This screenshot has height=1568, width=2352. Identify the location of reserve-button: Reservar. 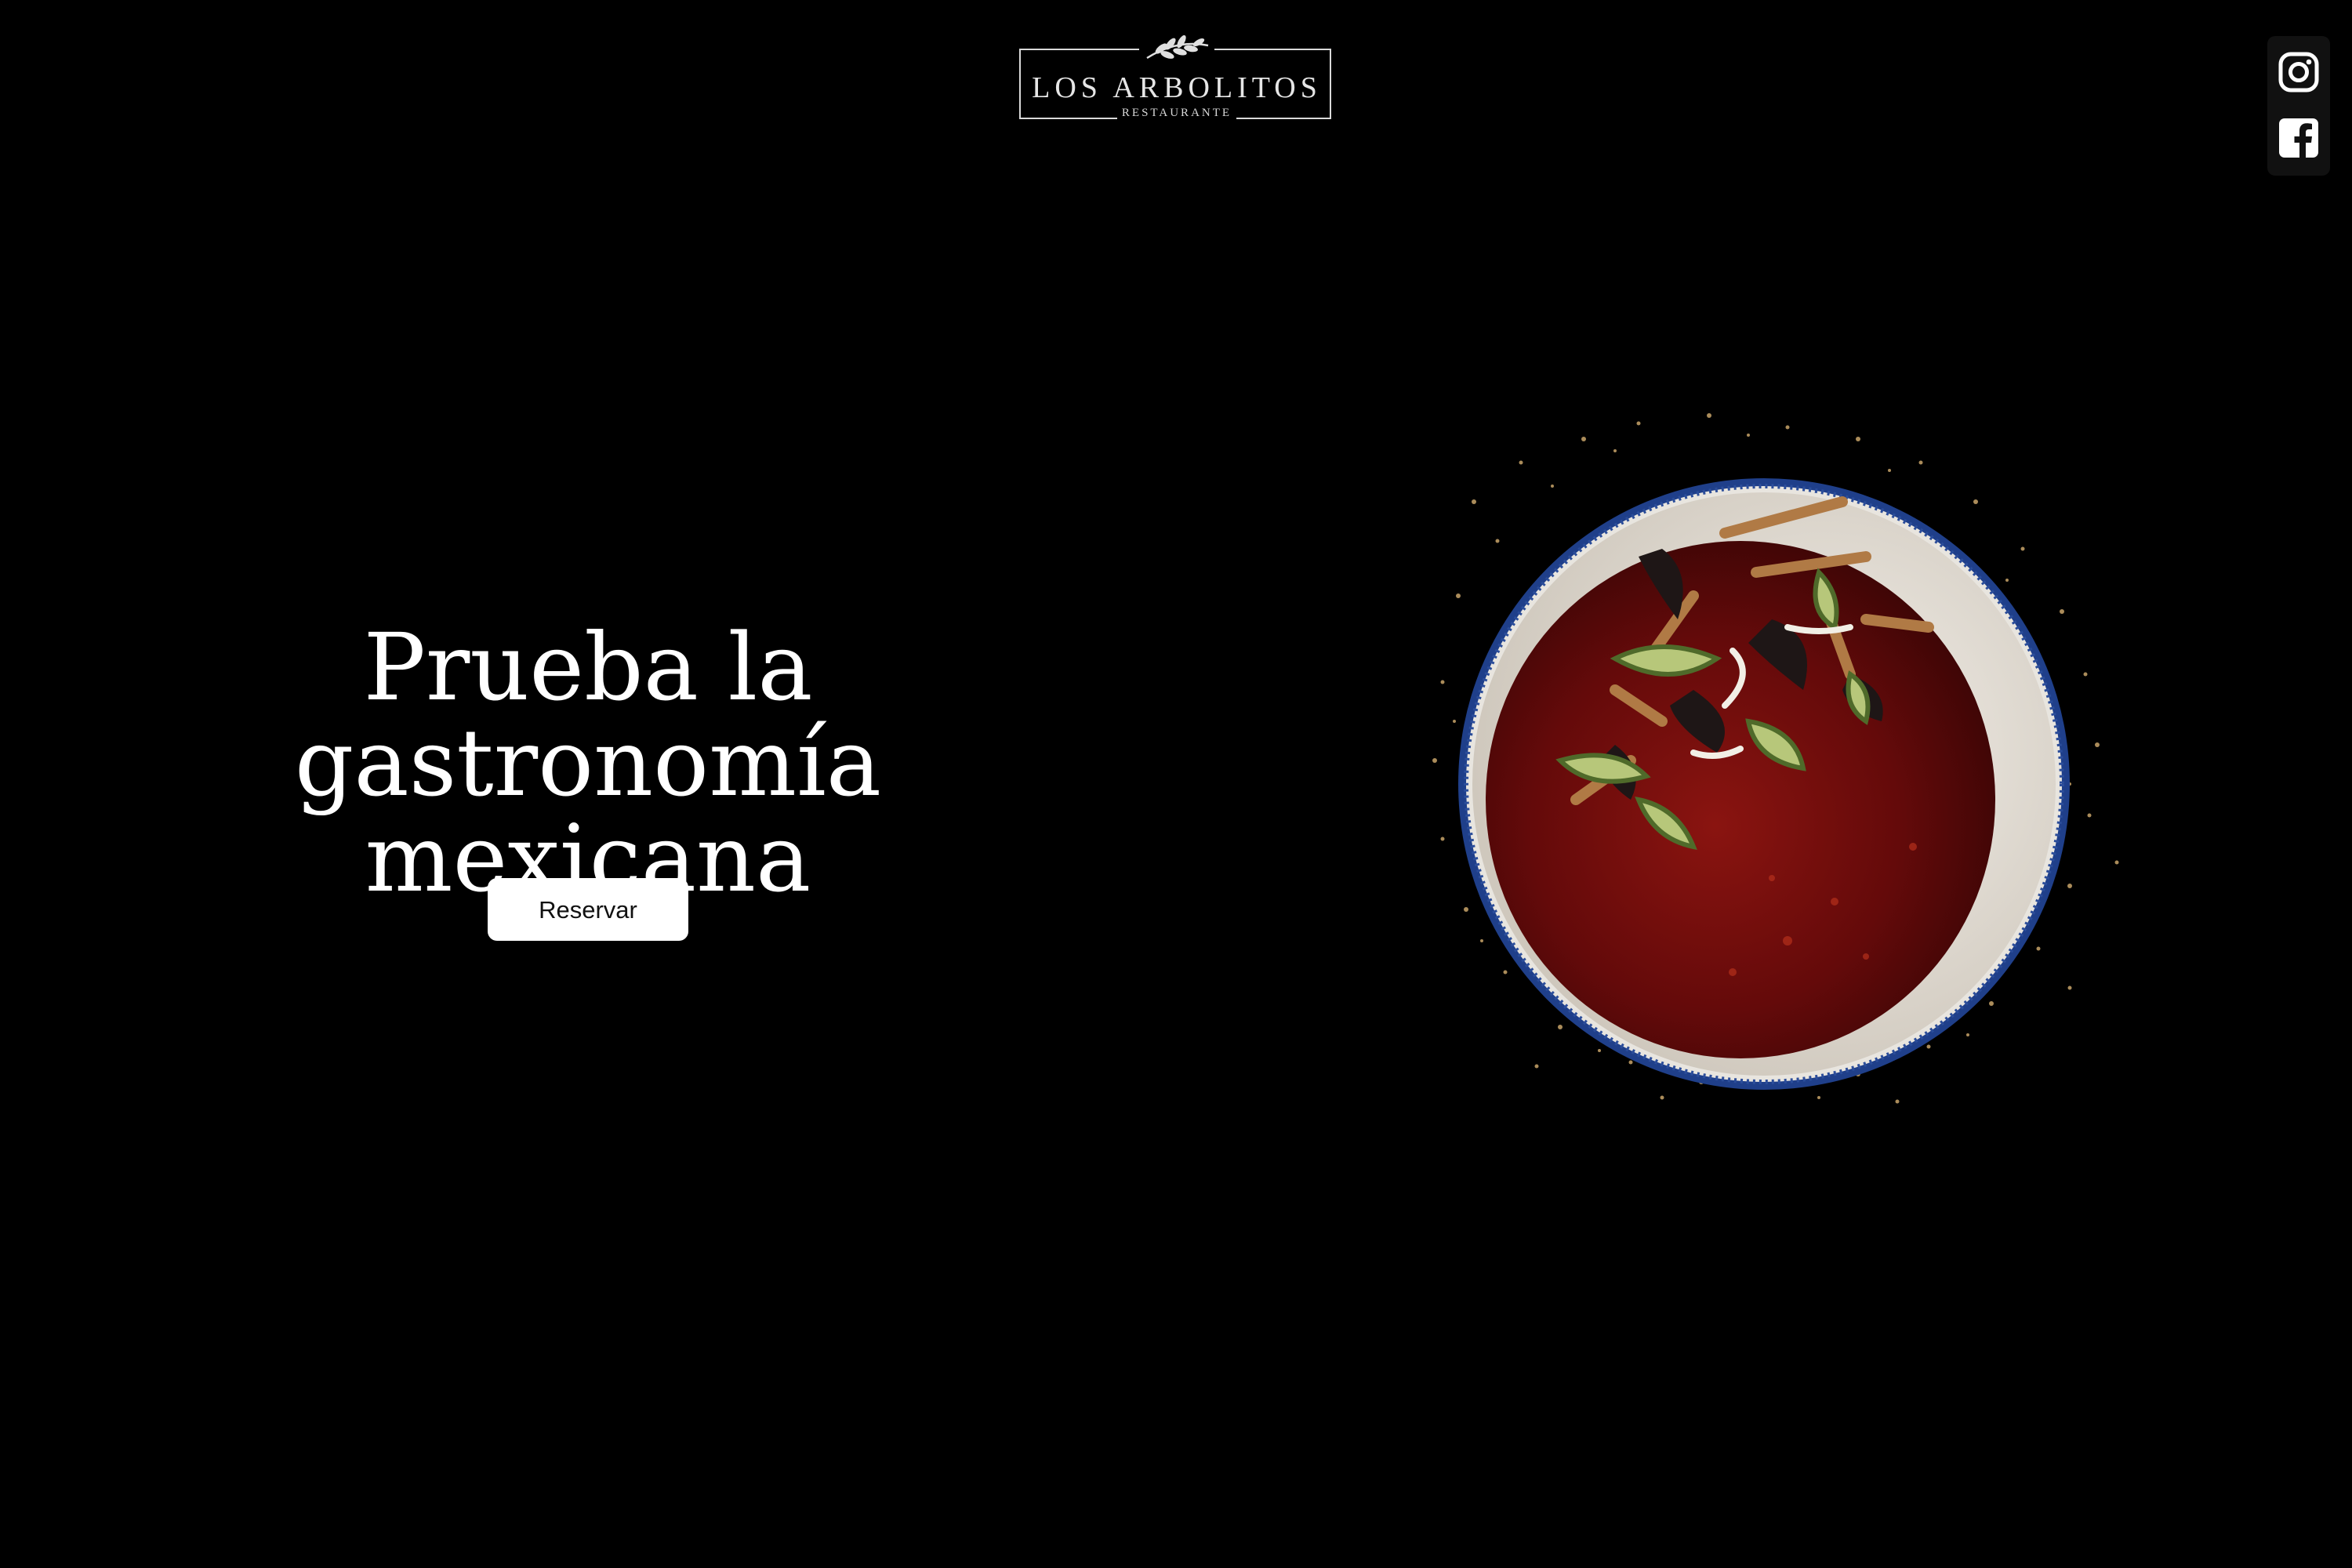
(588, 909).